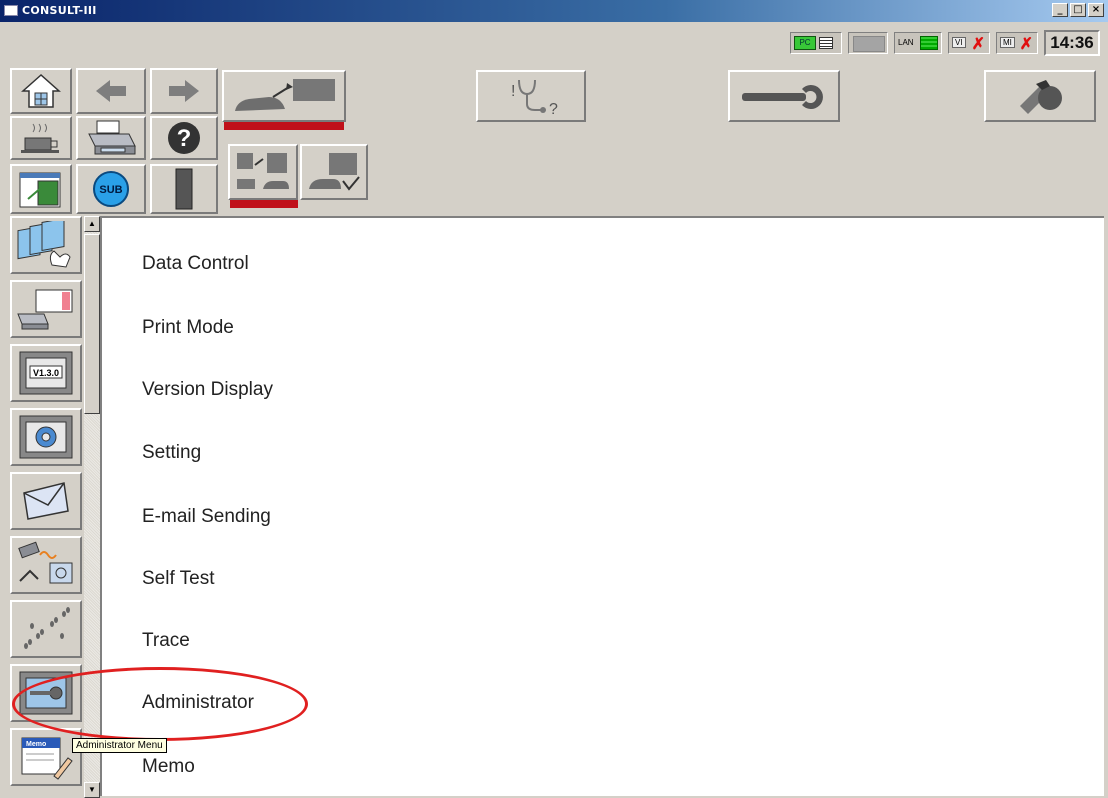  I want to click on sidebar-item-version-display: V1.3.0, so click(46, 373).